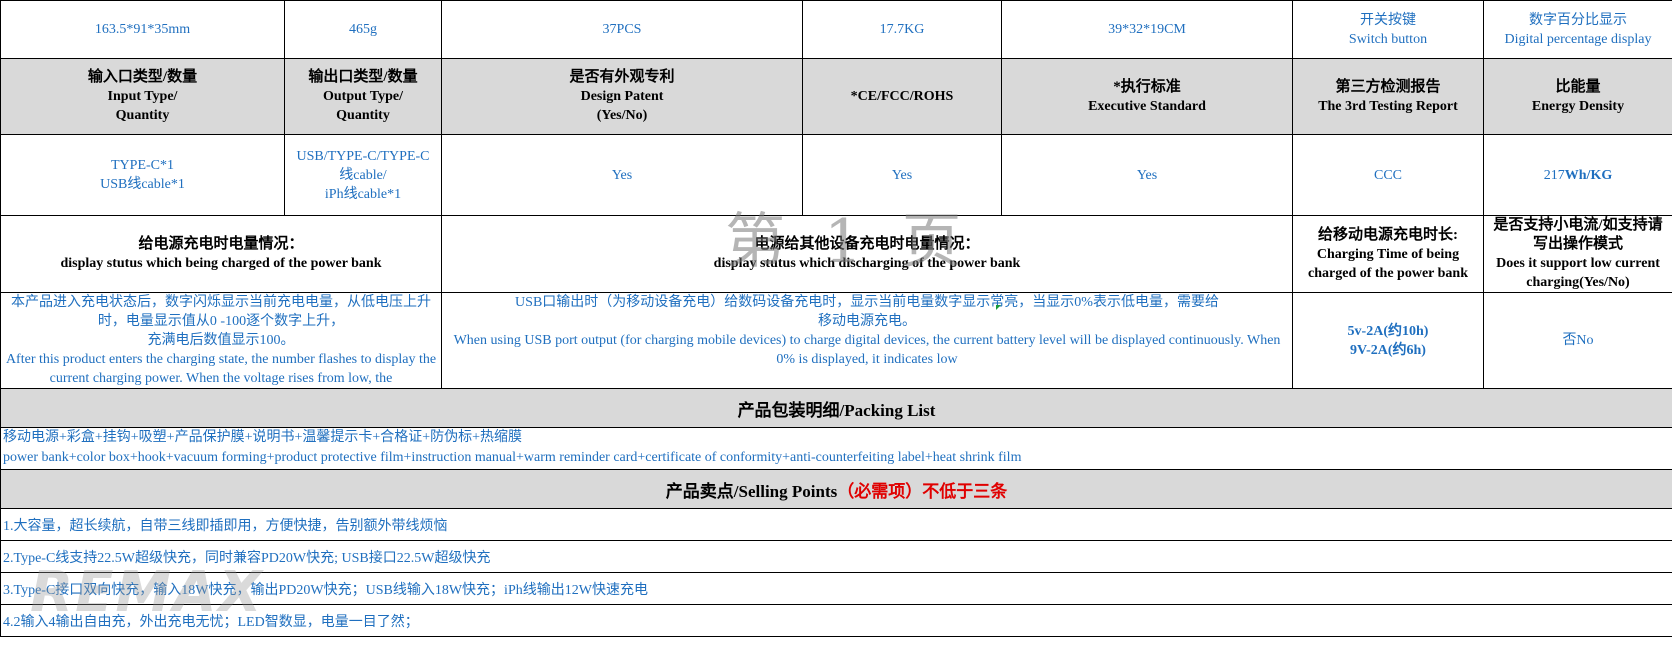  Describe the element at coordinates (622, 77) in the screenshot. I see `design-patent-cn: 是否有外观专利` at that location.